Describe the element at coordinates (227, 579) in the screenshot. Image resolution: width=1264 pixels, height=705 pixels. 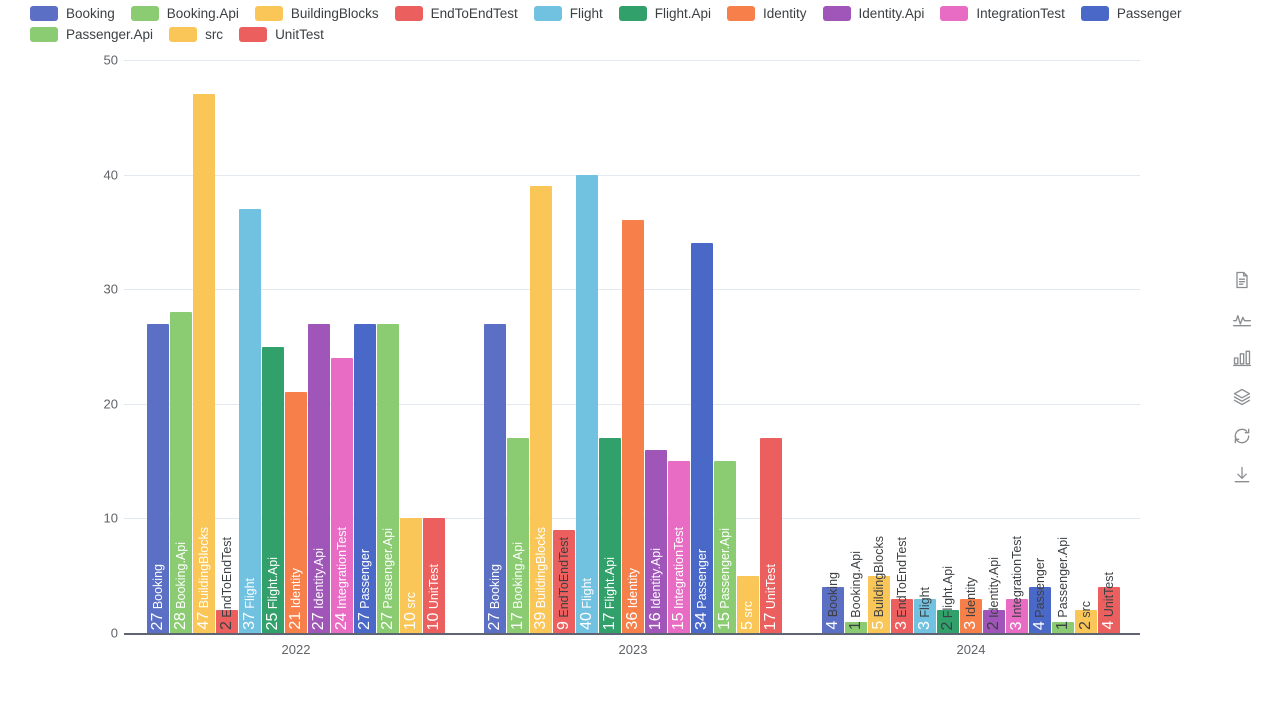
I see `bar-series-label: EndToEndTest` at that location.